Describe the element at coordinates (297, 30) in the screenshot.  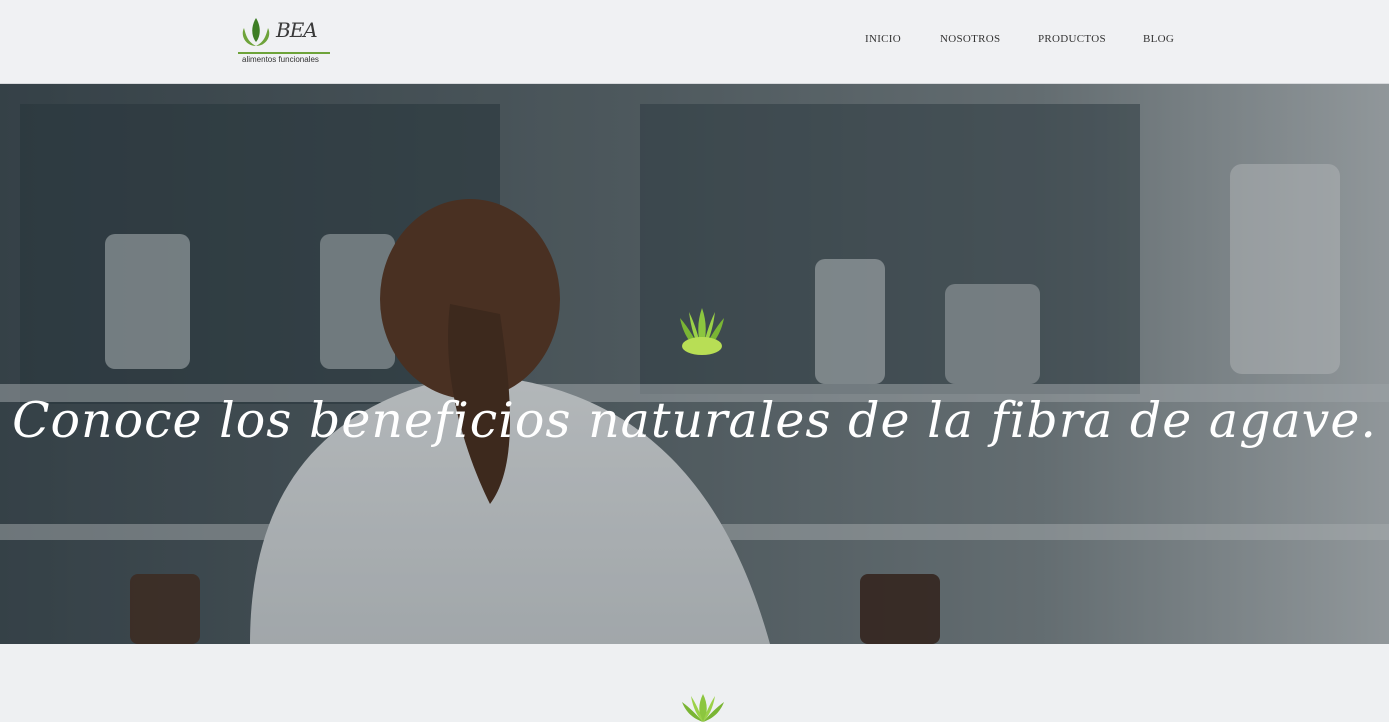
I see `brand-name: BEA` at that location.